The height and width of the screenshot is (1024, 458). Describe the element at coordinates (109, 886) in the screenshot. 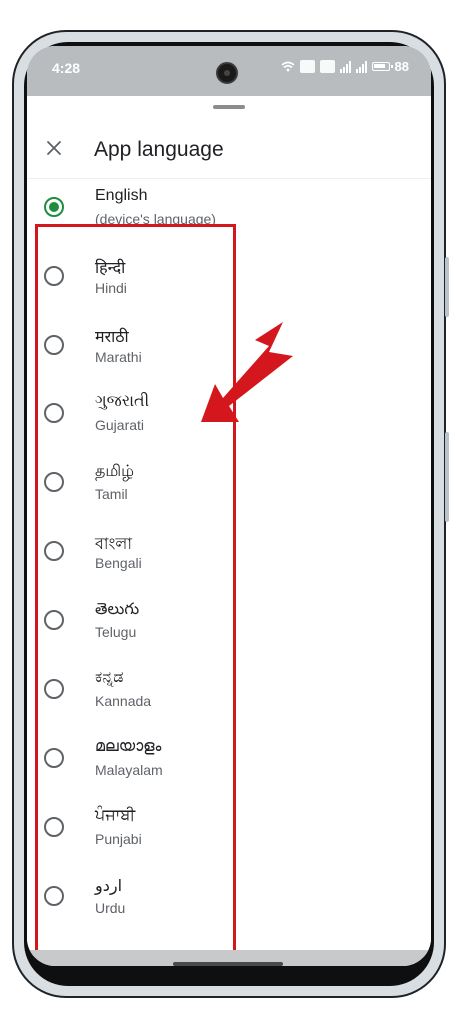

I see `language-native-name: اردو` at that location.